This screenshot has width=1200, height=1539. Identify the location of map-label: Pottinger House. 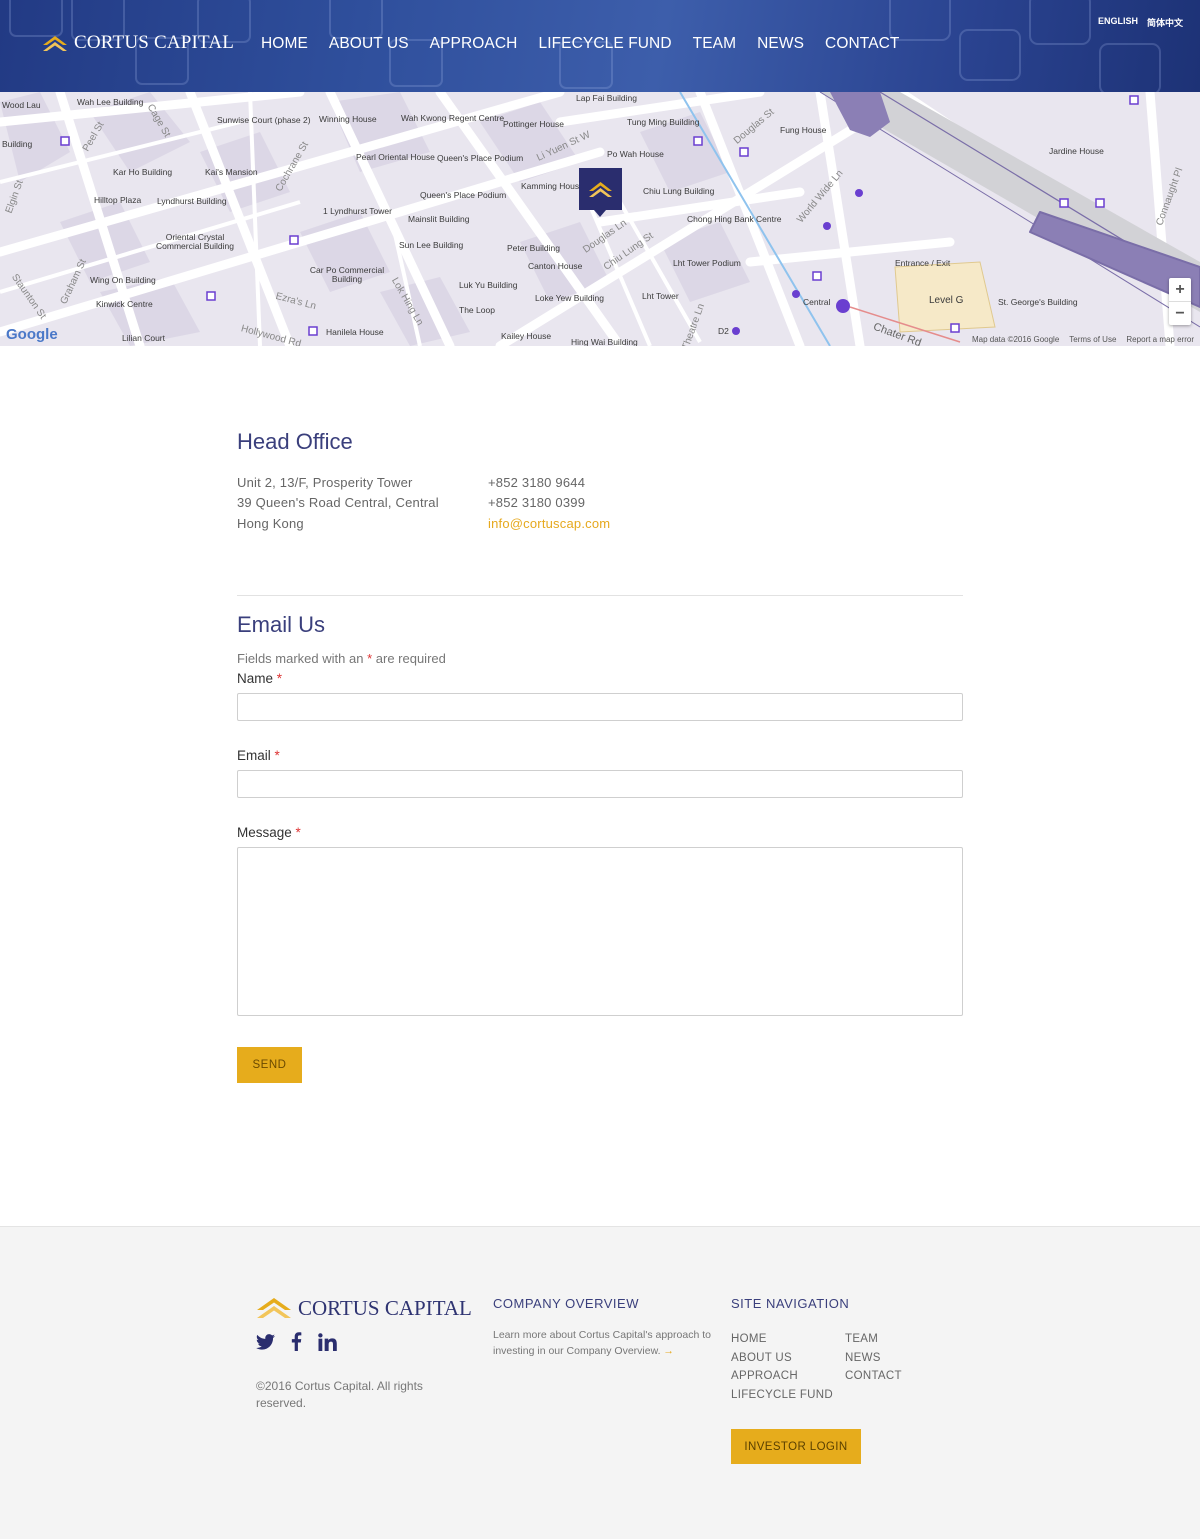
(533, 124).